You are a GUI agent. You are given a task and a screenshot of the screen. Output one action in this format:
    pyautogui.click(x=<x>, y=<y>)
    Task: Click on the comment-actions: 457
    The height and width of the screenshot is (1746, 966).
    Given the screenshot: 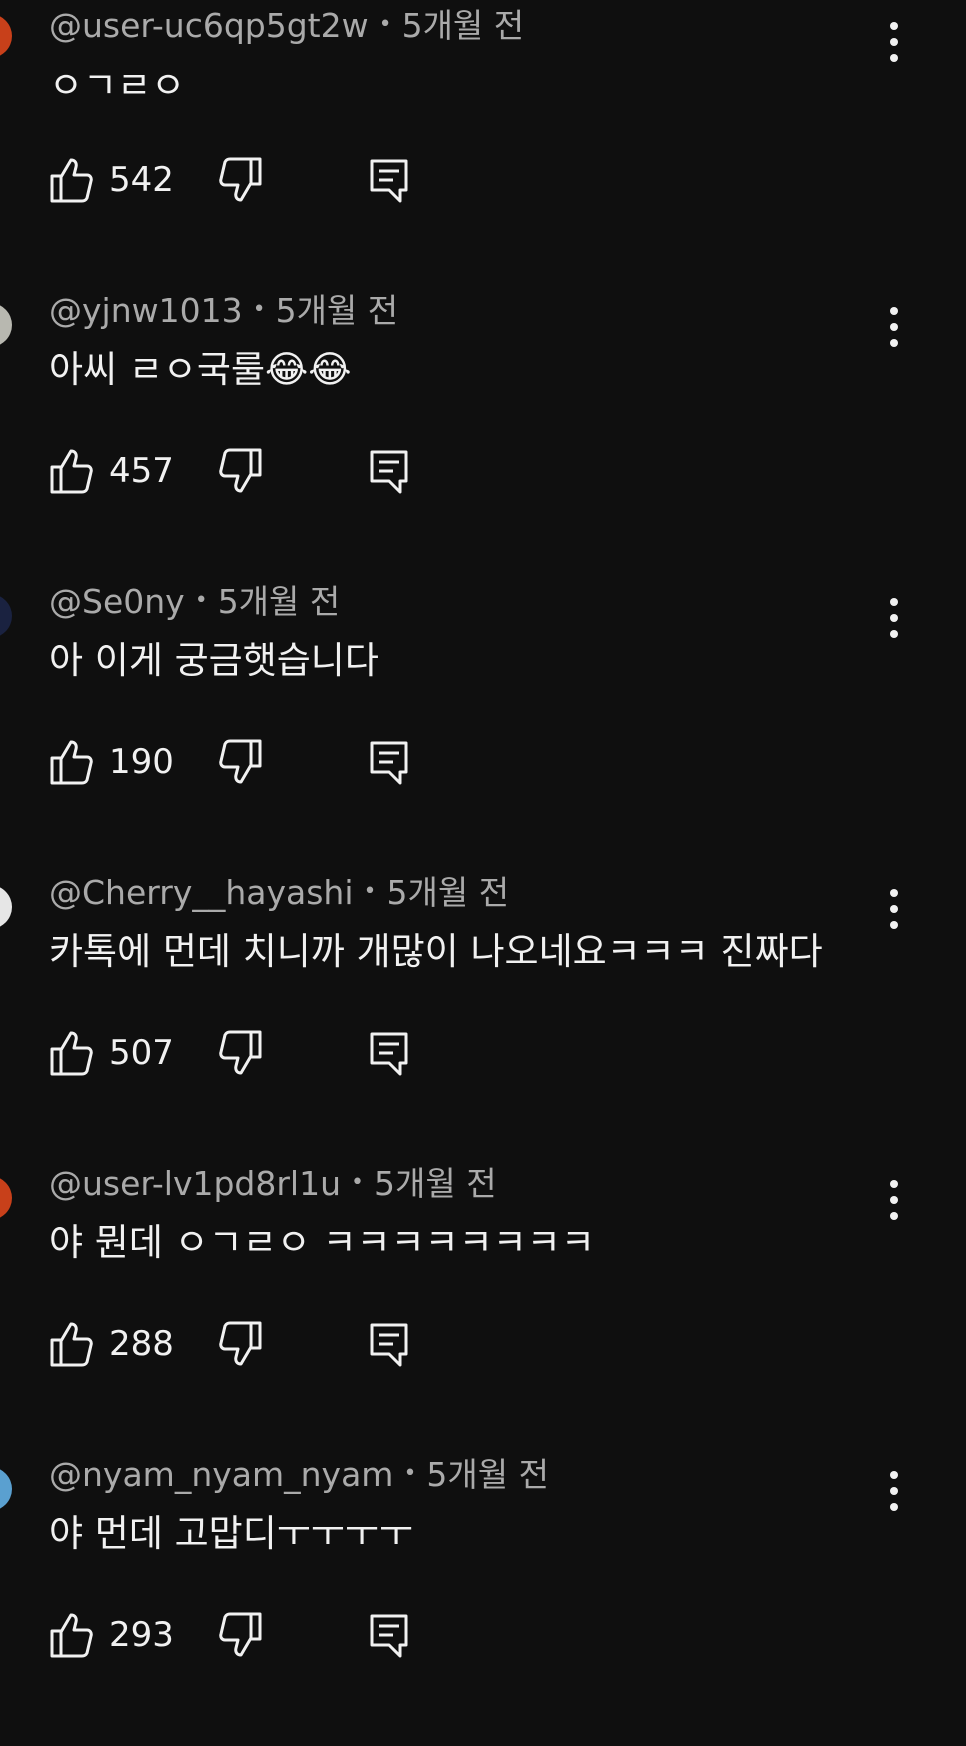 What is the action you would take?
    pyautogui.click(x=299, y=472)
    